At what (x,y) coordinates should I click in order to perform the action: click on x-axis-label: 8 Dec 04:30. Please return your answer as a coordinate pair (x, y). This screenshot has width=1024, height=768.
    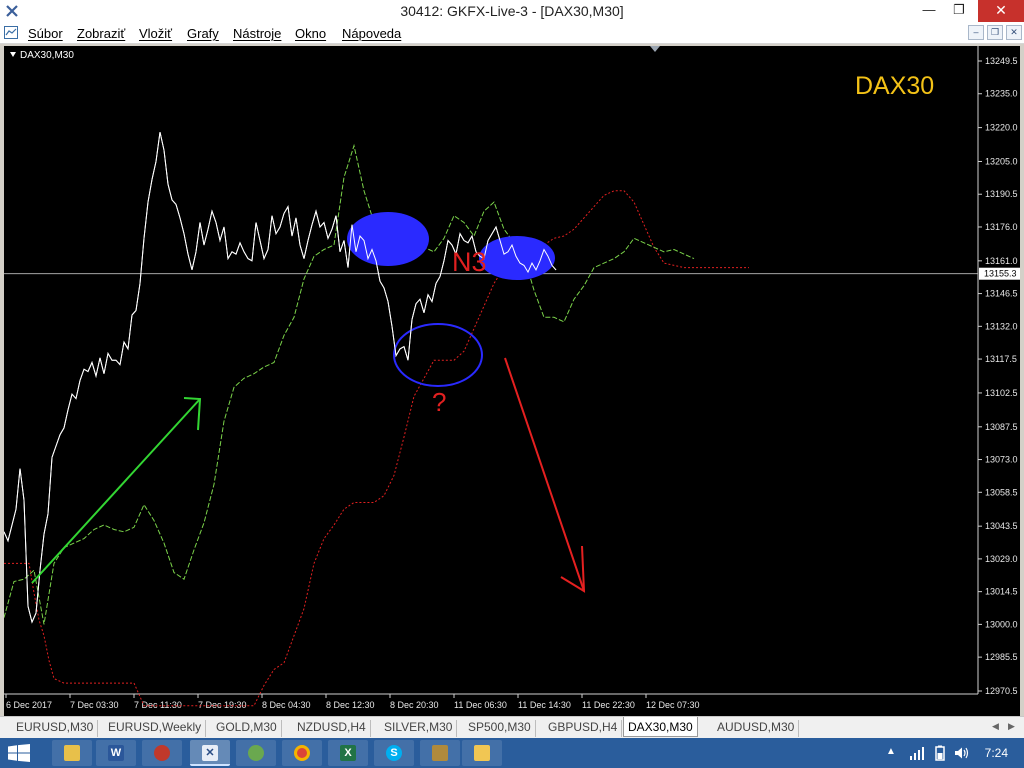
    Looking at the image, I should click on (286, 705).